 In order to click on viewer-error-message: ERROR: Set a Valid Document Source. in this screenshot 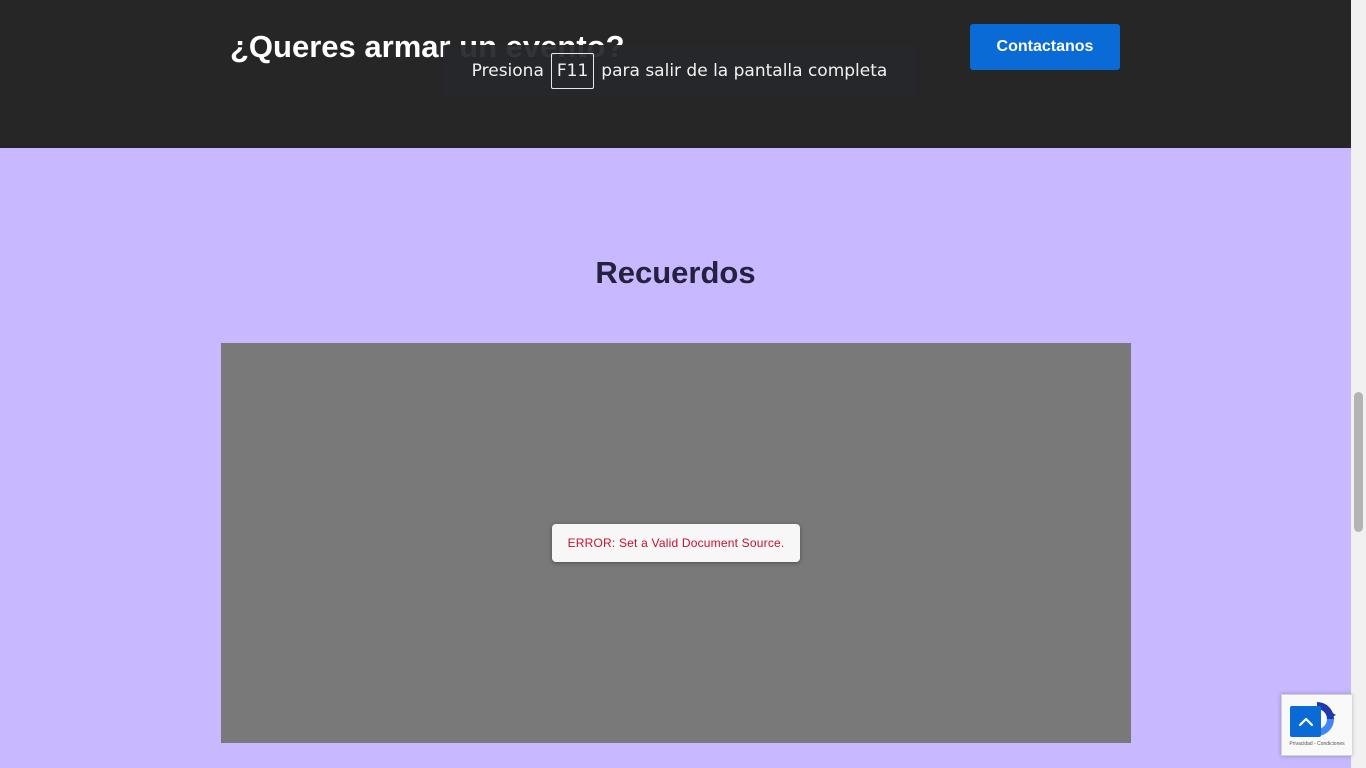, I will do `click(676, 543)`.